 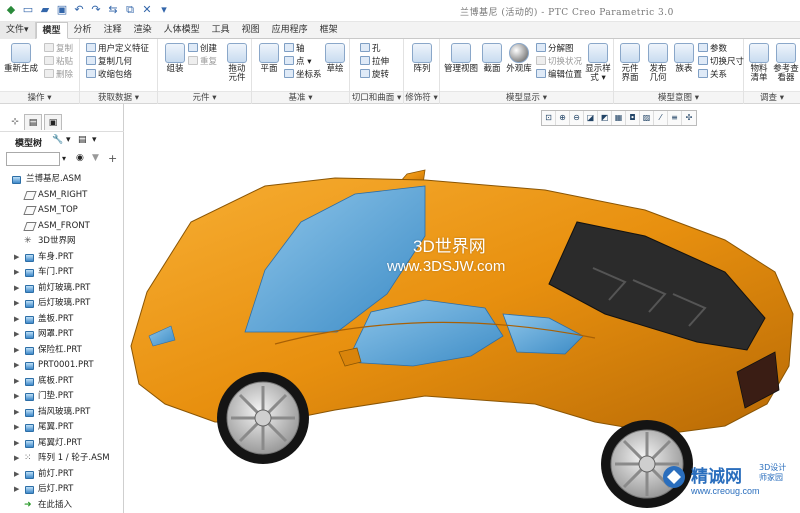 I want to click on tab-render: 渲染, so click(x=143, y=30).